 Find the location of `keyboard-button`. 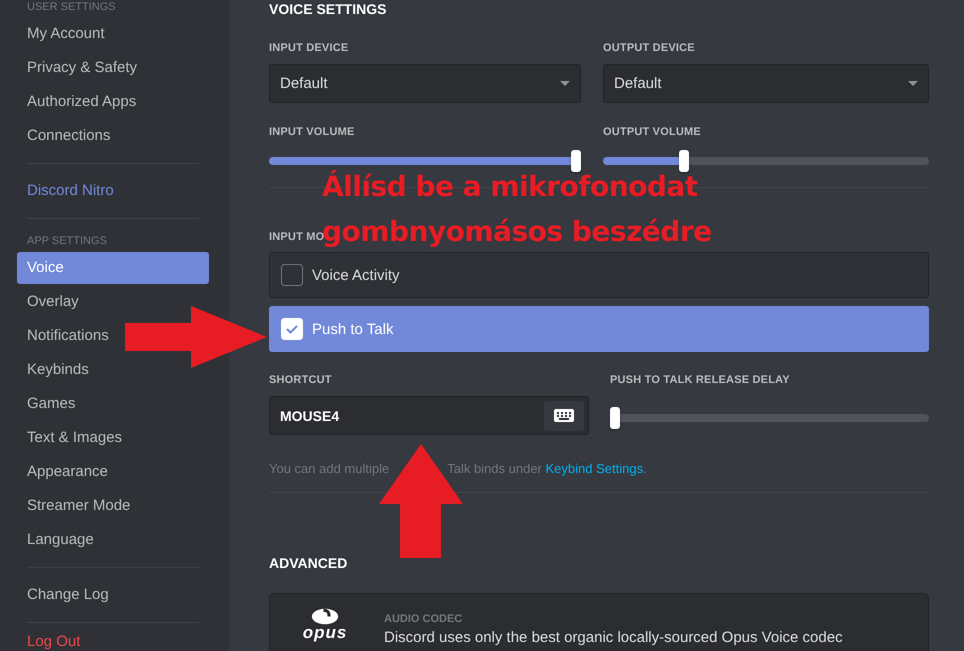

keyboard-button is located at coordinates (564, 415).